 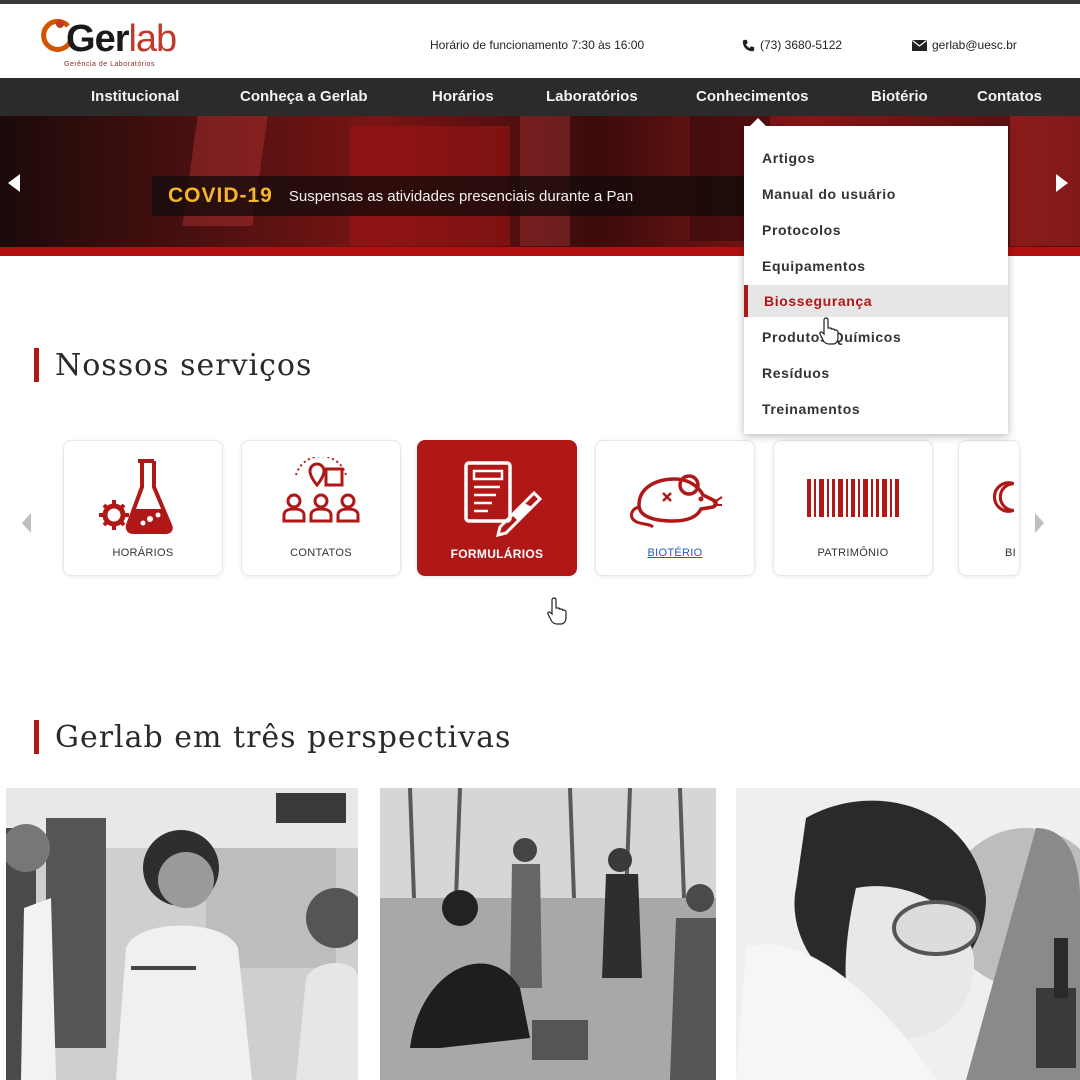 What do you see at coordinates (143, 553) in the screenshot?
I see `service-card-label: HORÁRIOS` at bounding box center [143, 553].